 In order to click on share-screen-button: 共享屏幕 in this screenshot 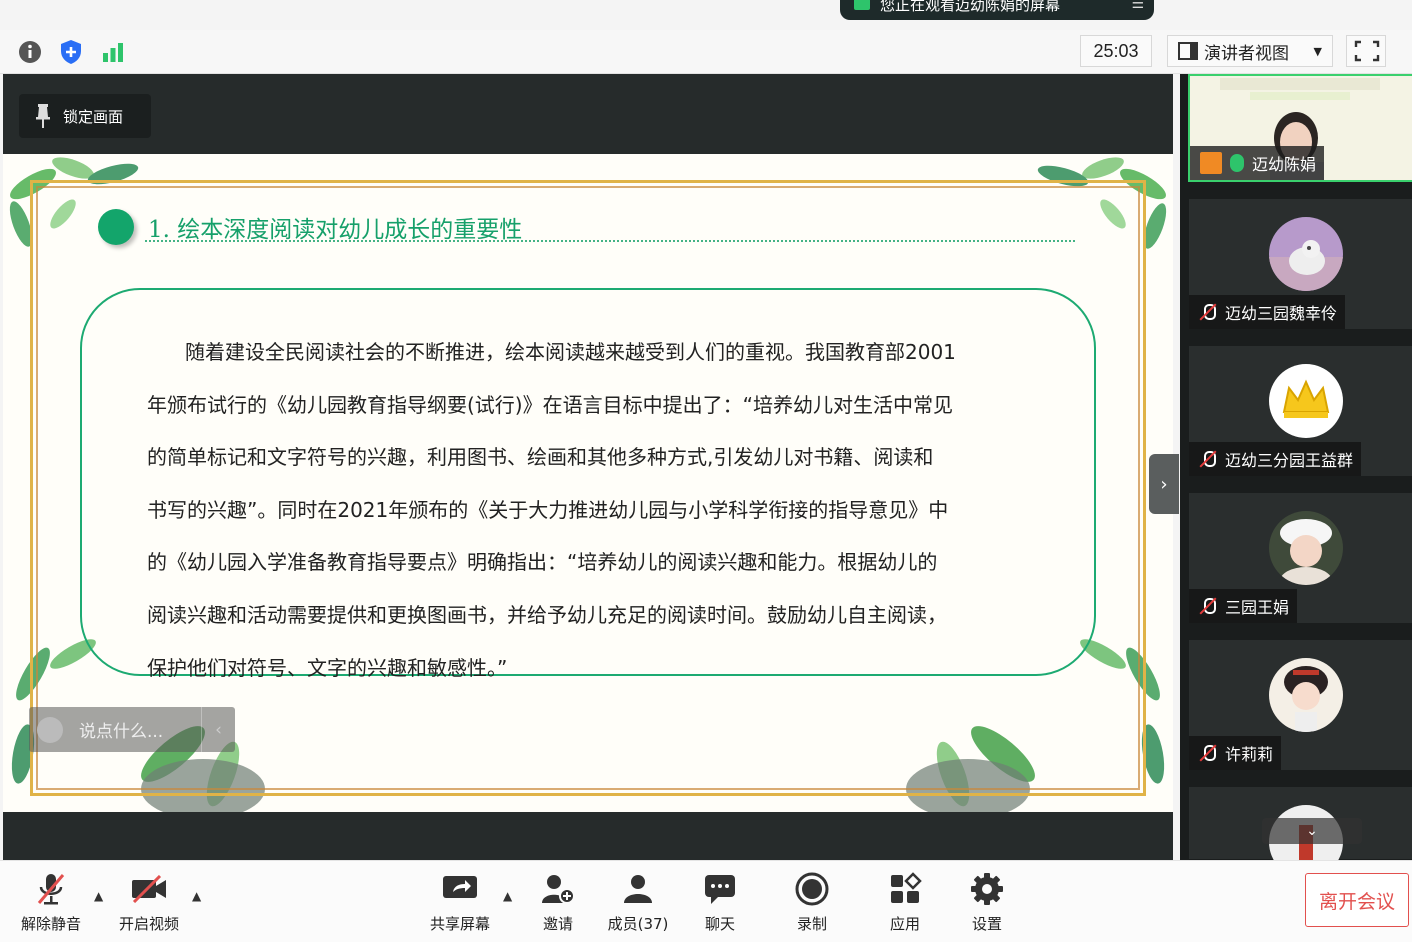, I will do `click(460, 902)`.